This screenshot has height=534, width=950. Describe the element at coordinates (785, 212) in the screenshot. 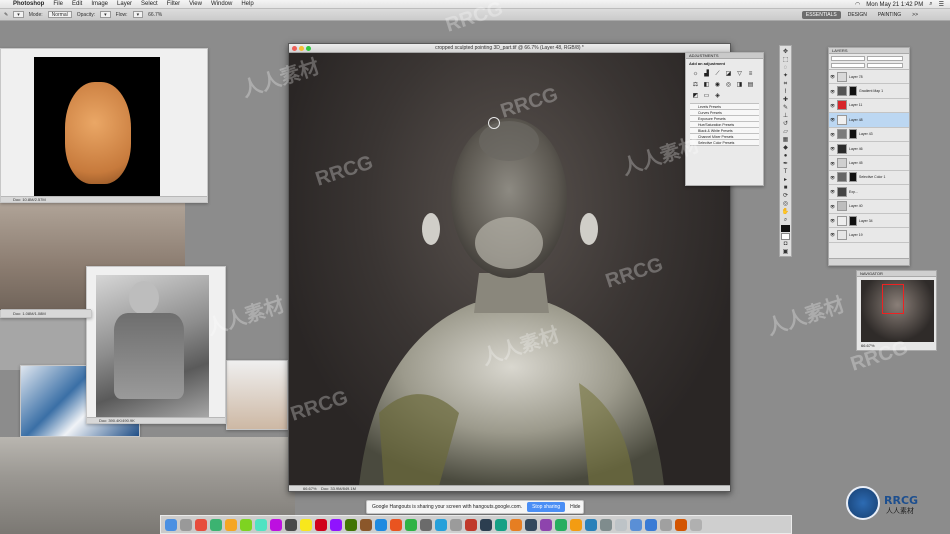

I see `hand-tool-icon: ✋` at that location.